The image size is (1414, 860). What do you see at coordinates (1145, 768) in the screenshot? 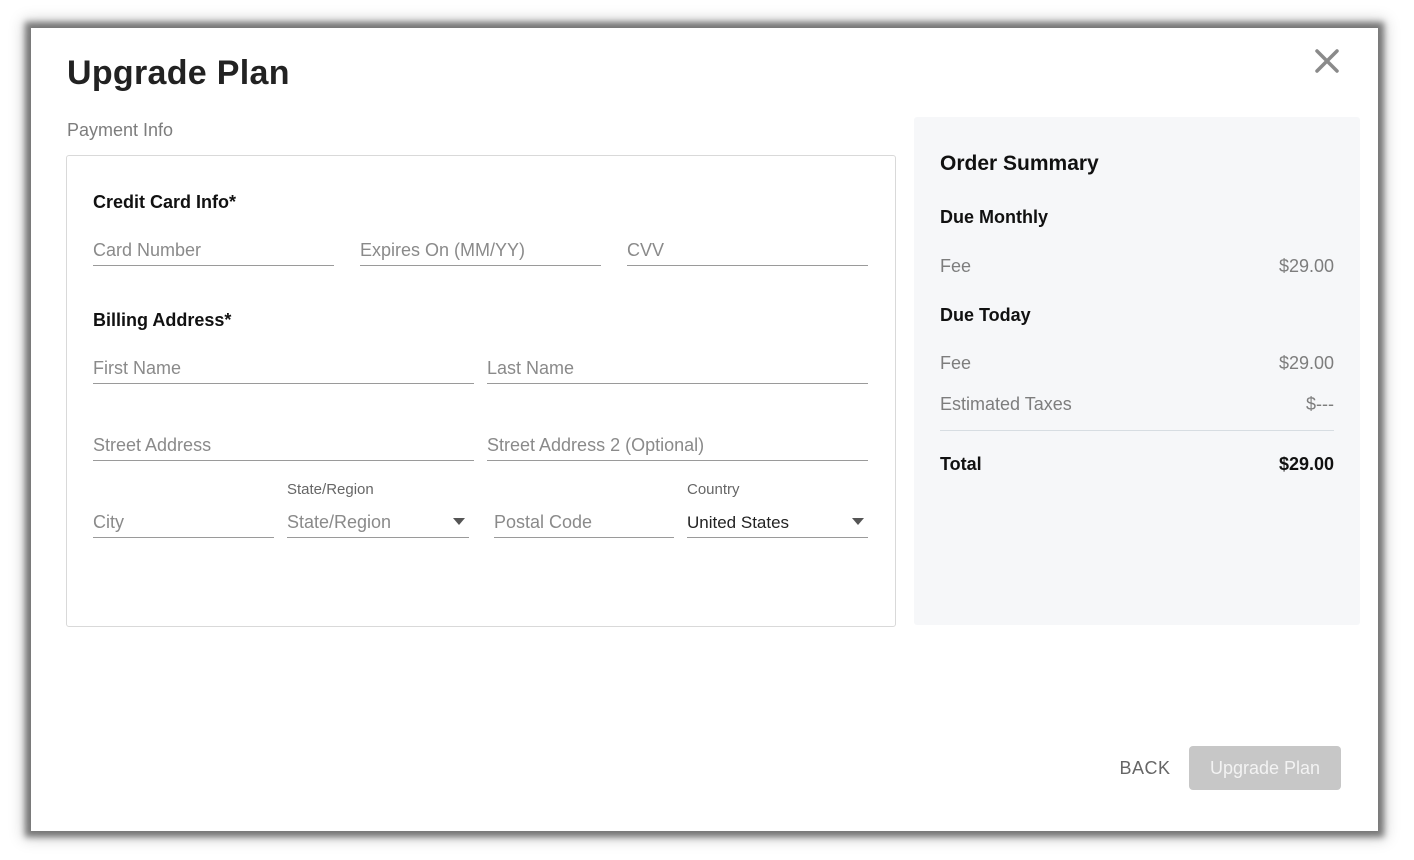
I see `back-button: BACK` at bounding box center [1145, 768].